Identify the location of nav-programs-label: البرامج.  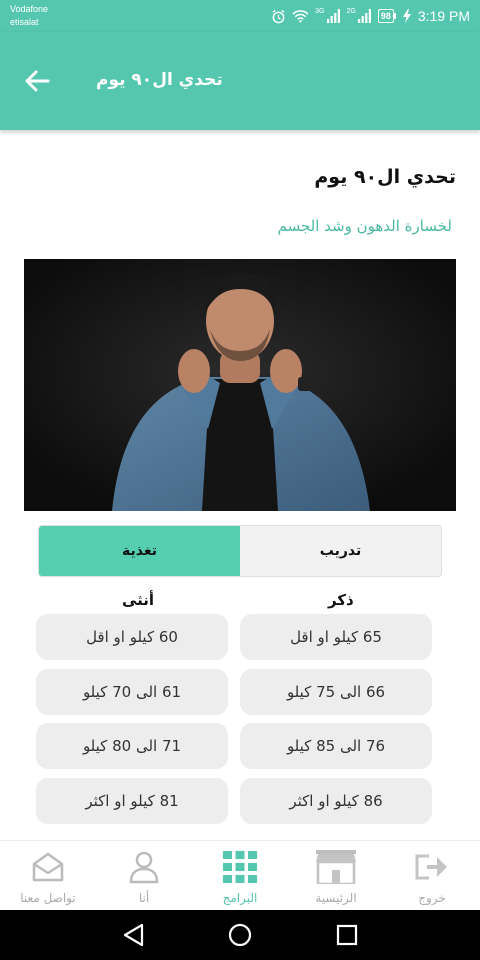
(240, 898).